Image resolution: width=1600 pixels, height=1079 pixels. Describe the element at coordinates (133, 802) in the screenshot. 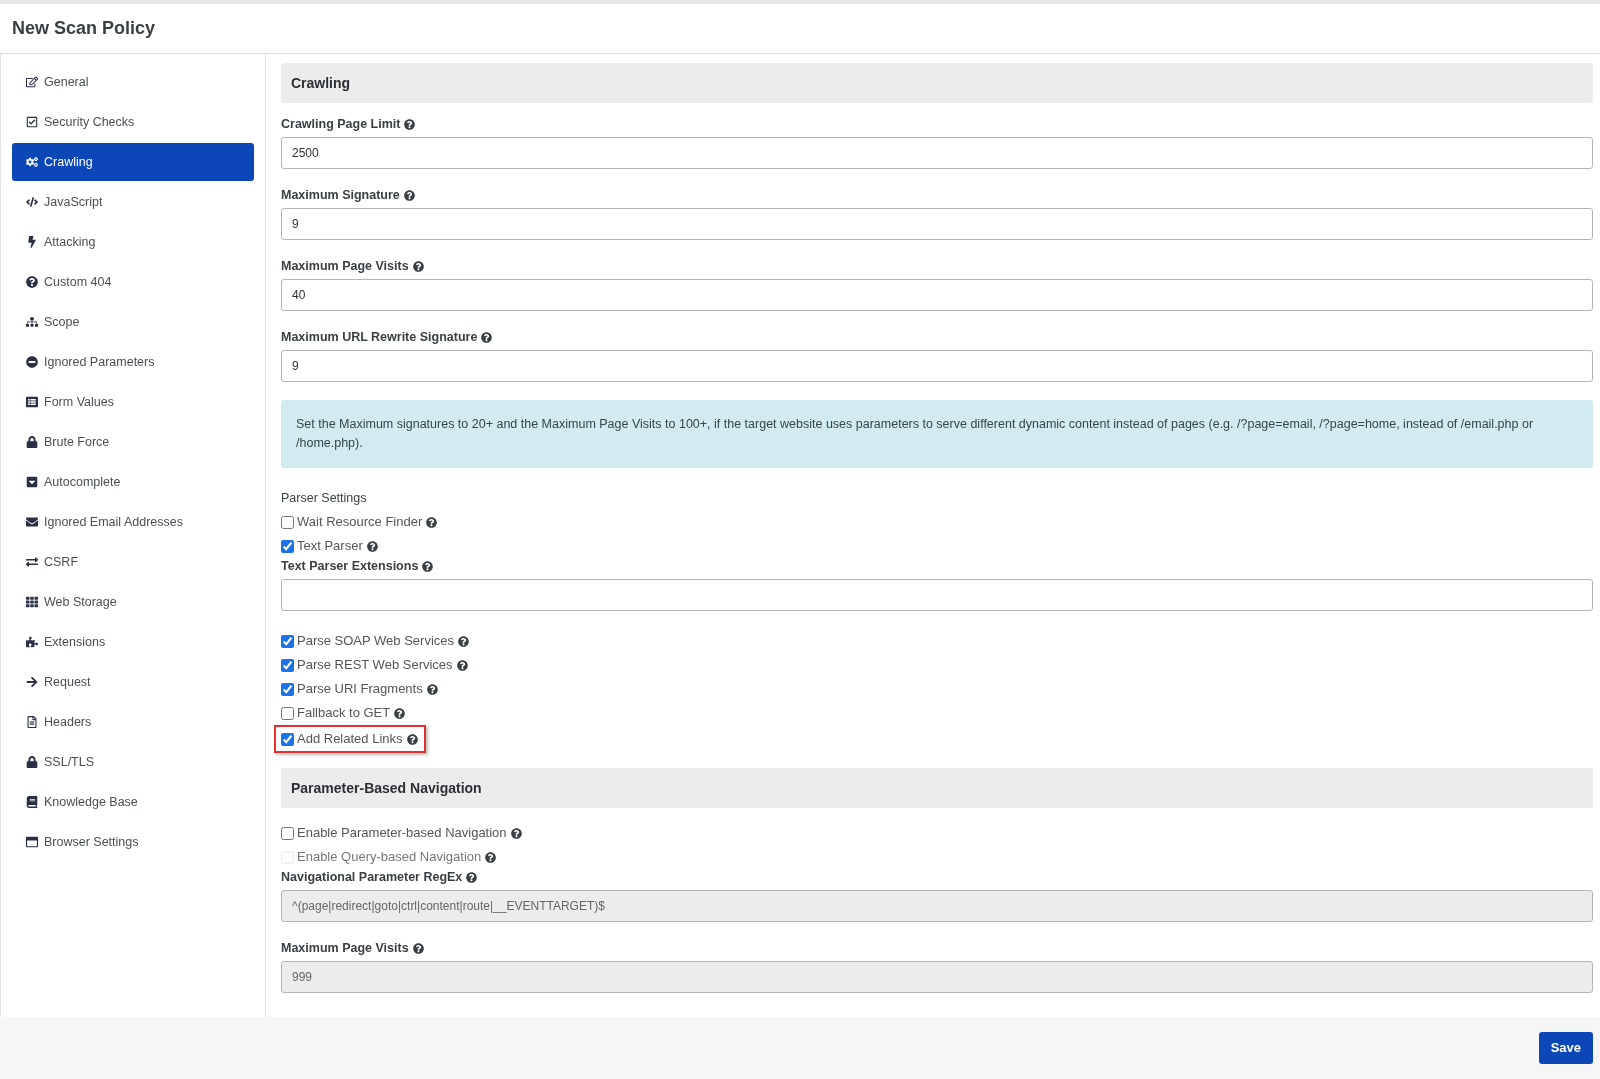

I see `sidebar-item: Knowledge Base` at that location.